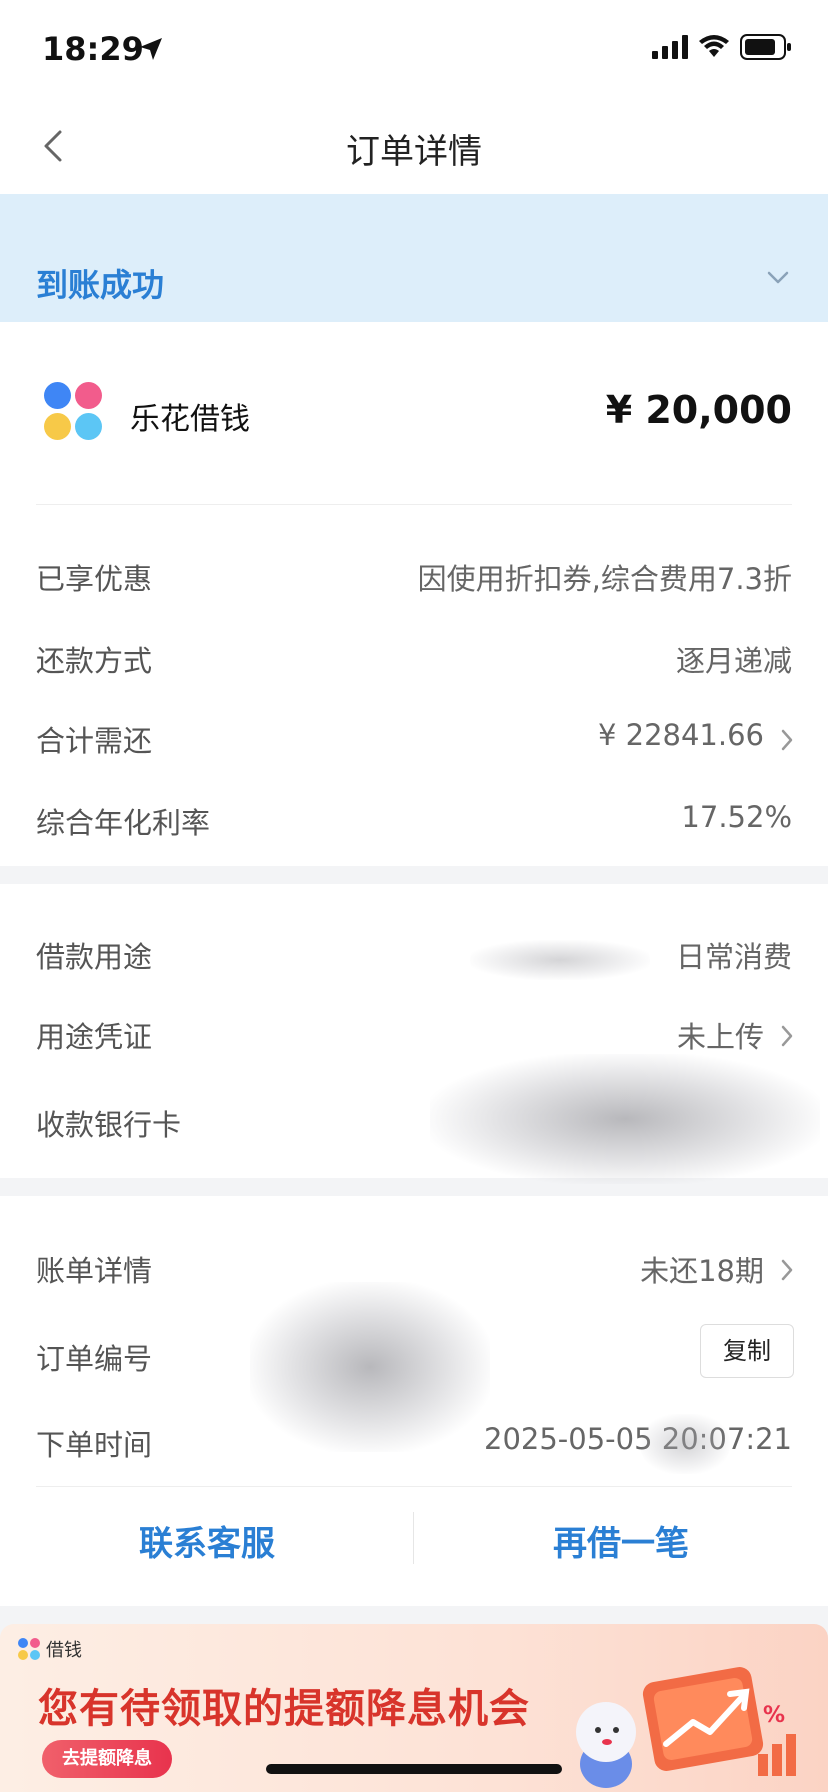  What do you see at coordinates (702, 1271) in the screenshot?
I see `row-value: 未还18期` at bounding box center [702, 1271].